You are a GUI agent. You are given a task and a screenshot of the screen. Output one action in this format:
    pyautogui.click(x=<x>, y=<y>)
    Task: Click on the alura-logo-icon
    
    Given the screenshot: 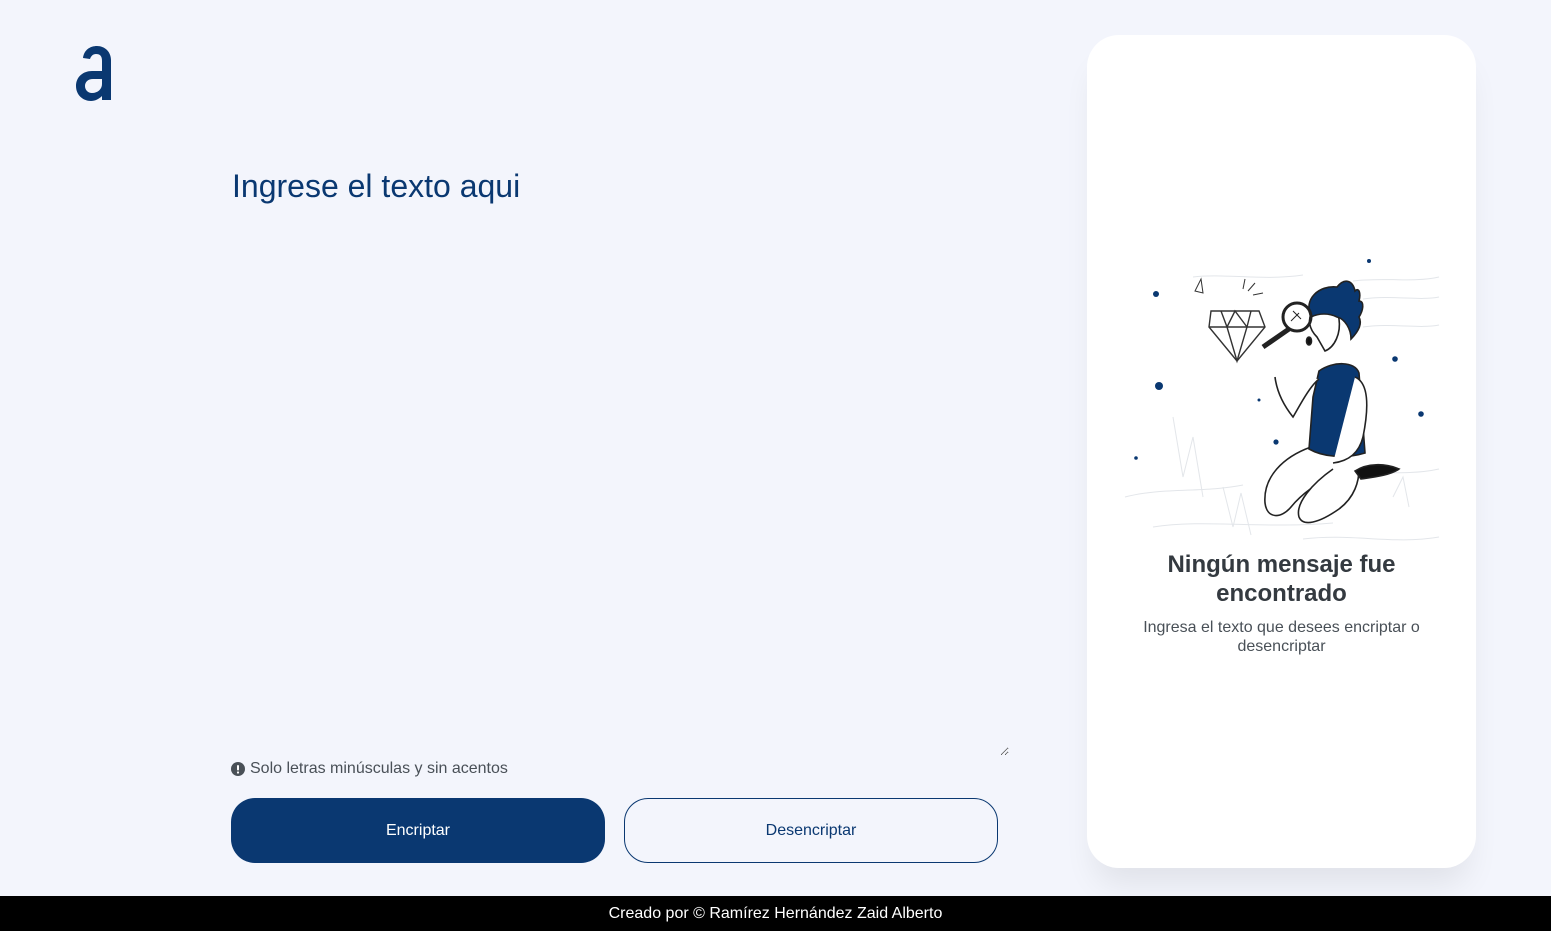 What is the action you would take?
    pyautogui.click(x=95, y=73)
    